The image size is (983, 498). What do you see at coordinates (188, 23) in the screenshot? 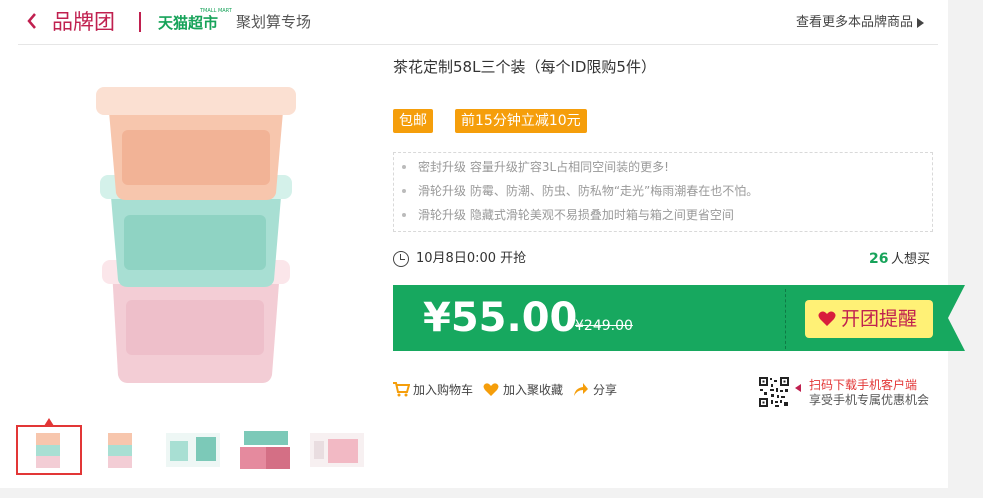
I see `tmall-mart-logo: 天猫超市` at bounding box center [188, 23].